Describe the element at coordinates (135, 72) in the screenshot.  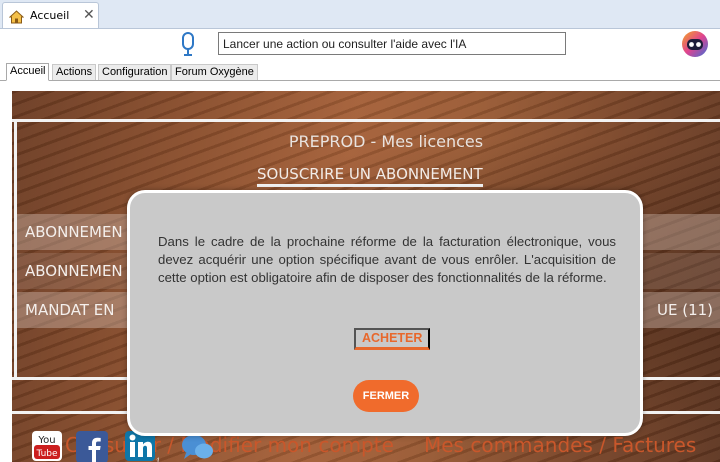
I see `tab-configuration: Configuration` at that location.